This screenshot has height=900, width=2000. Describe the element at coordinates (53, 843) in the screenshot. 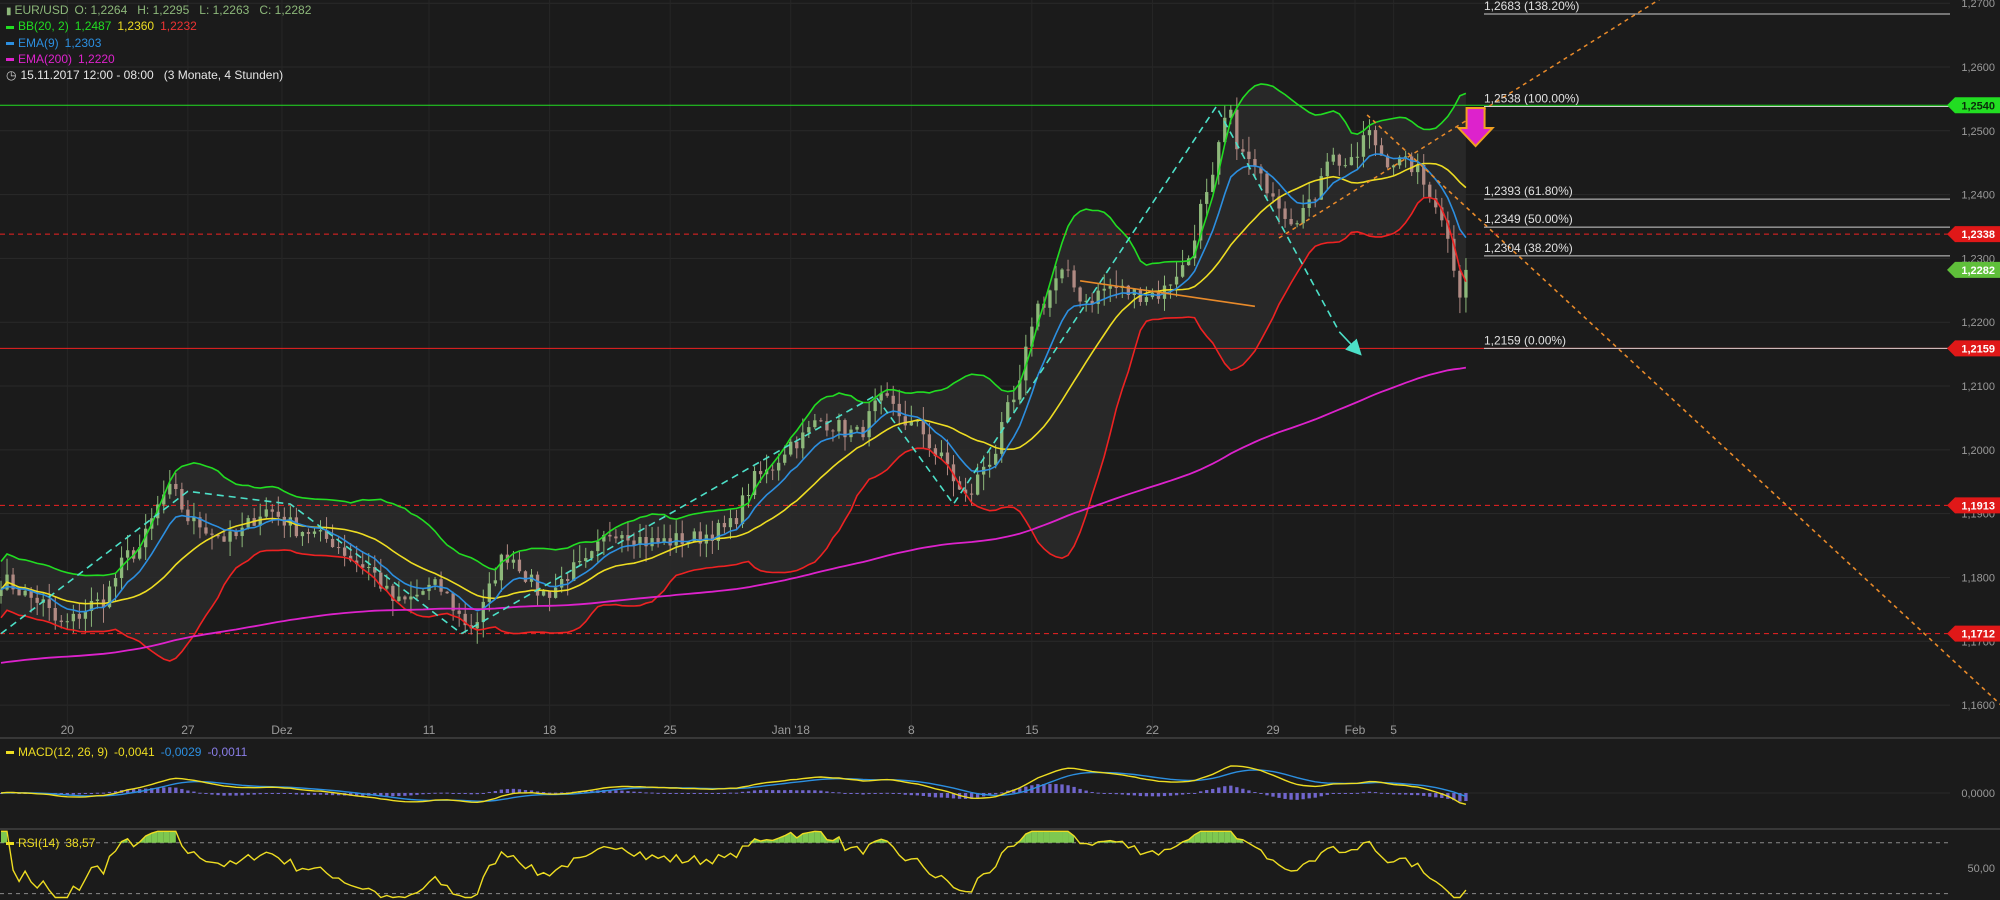

I see `rsi-legend: RSI(14) 38,57` at that location.